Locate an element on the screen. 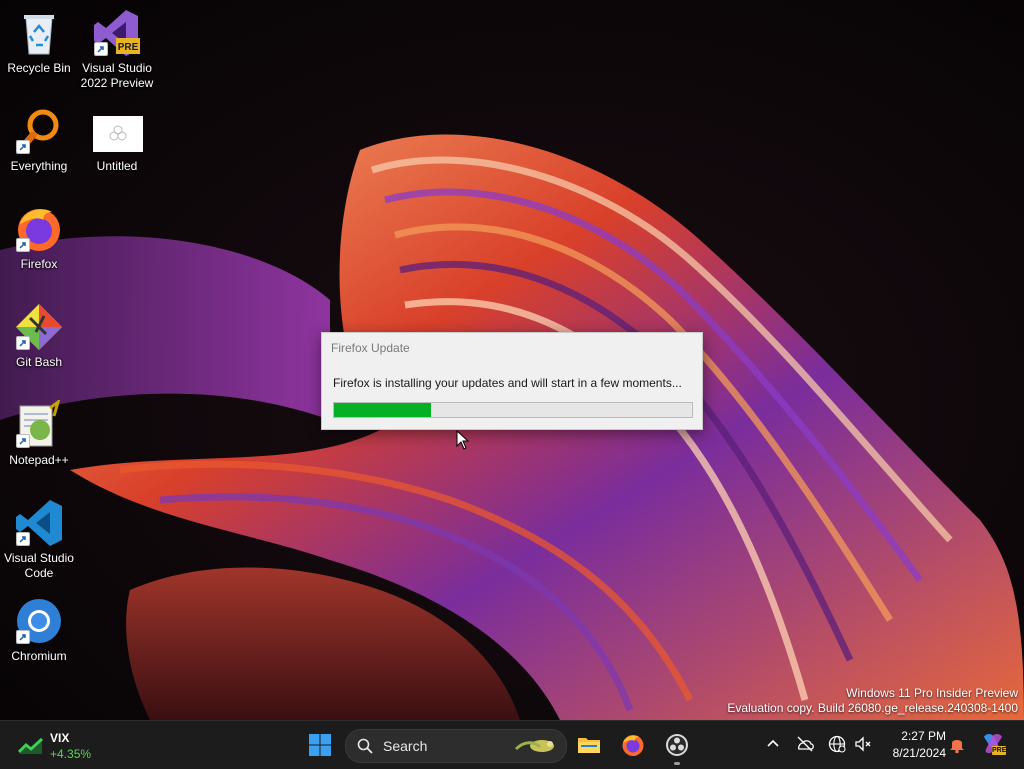  desktop-icon-label: Chromium is located at coordinates (39, 656).